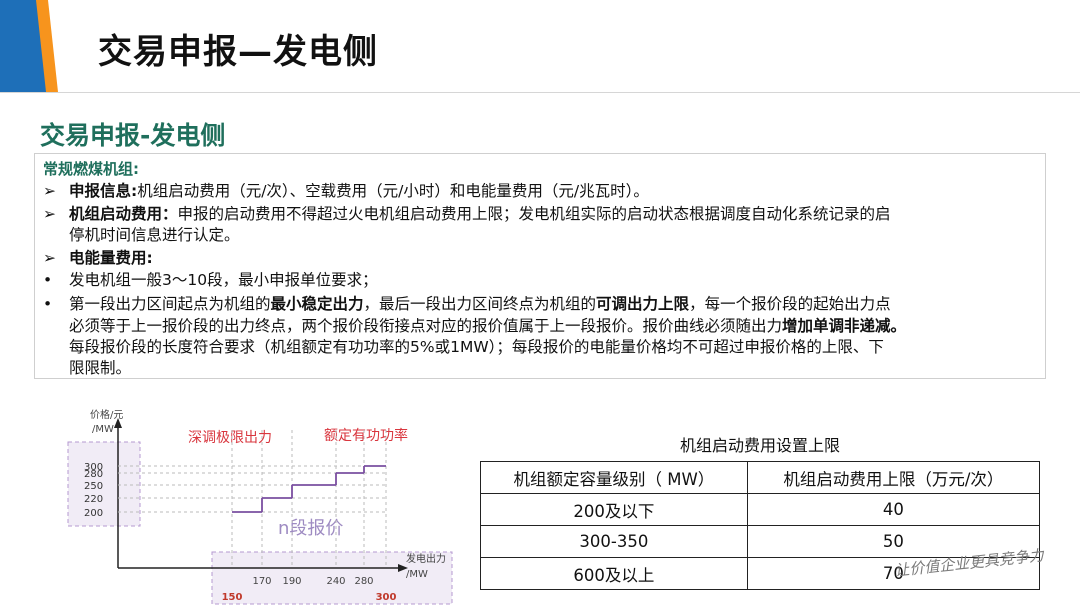 Image resolution: width=1080 pixels, height=608 pixels. What do you see at coordinates (614, 541) in the screenshot?
I see `table-cell: 300-350` at bounding box center [614, 541].